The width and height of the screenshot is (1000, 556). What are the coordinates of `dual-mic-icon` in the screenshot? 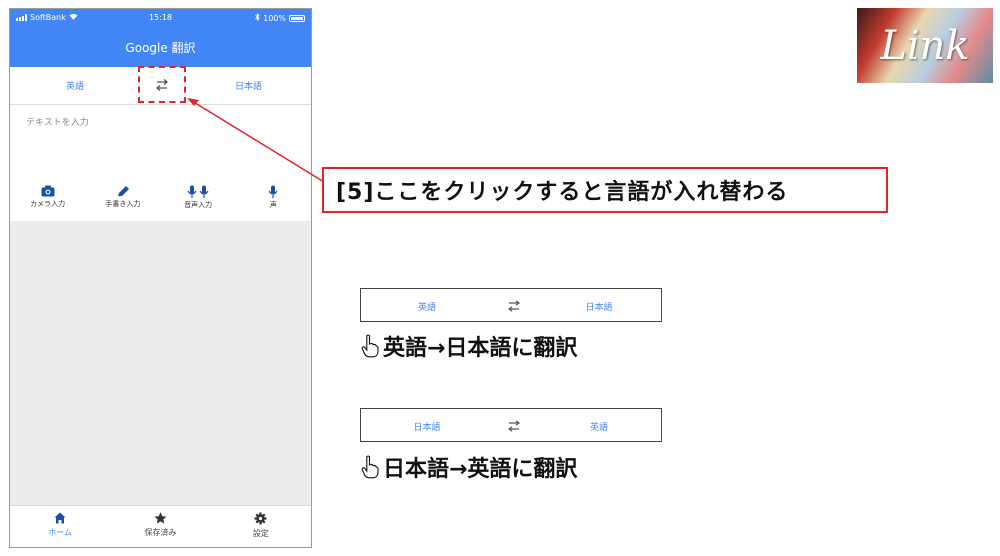 It's located at (198, 191).